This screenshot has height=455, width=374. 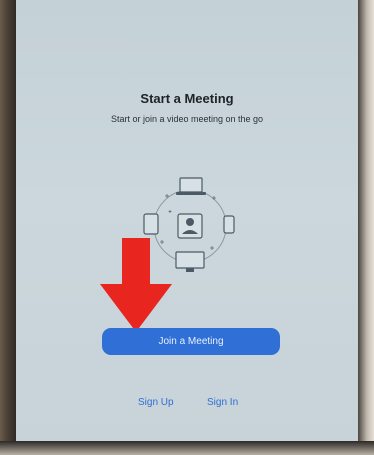 I want to click on phone-bezel-bottom, so click(x=187, y=448).